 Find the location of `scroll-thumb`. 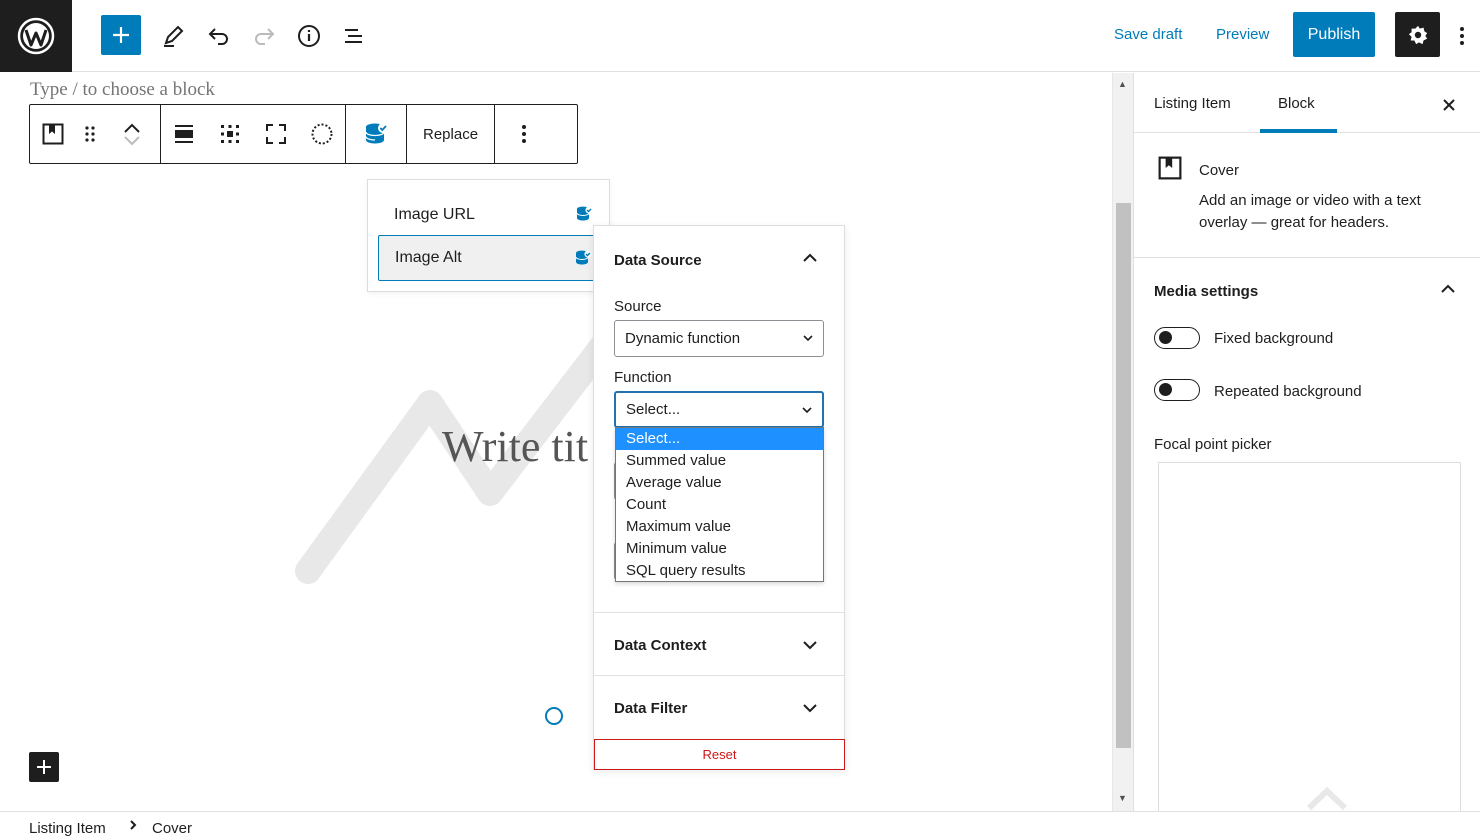

scroll-thumb is located at coordinates (1123, 475).